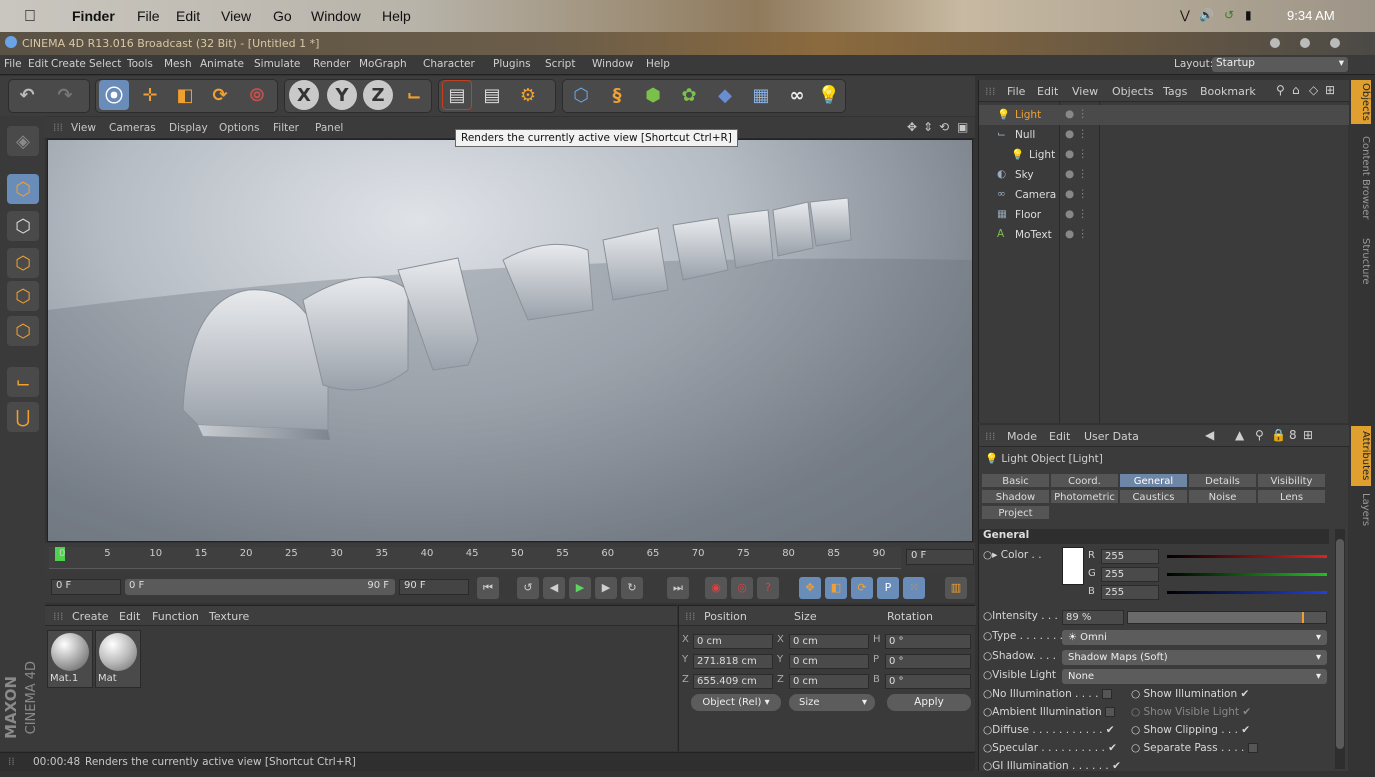 The image size is (1375, 777). Describe the element at coordinates (90, 616) in the screenshot. I see `mat-menu-create: Create` at that location.